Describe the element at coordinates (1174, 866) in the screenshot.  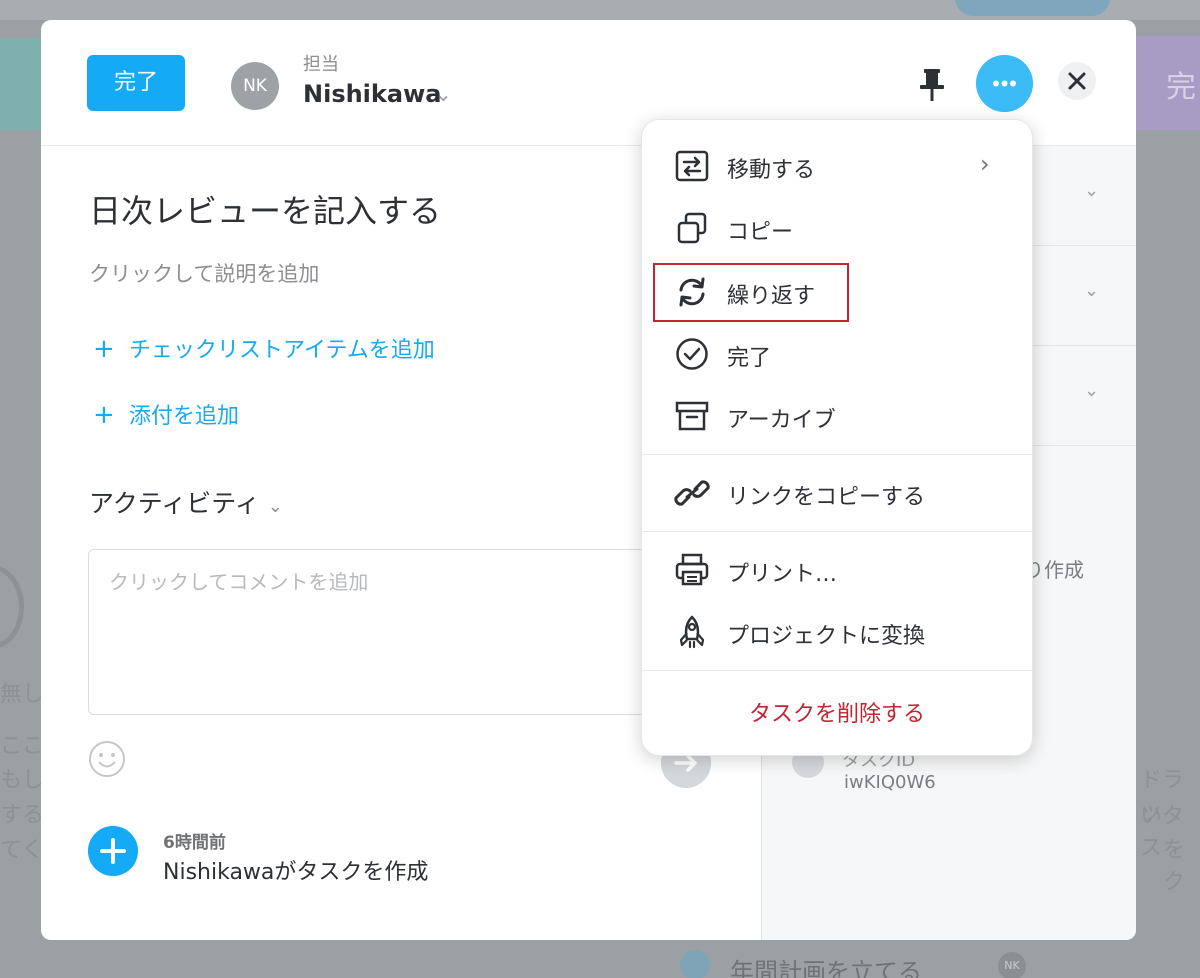
I see `background-right-text: をク` at that location.